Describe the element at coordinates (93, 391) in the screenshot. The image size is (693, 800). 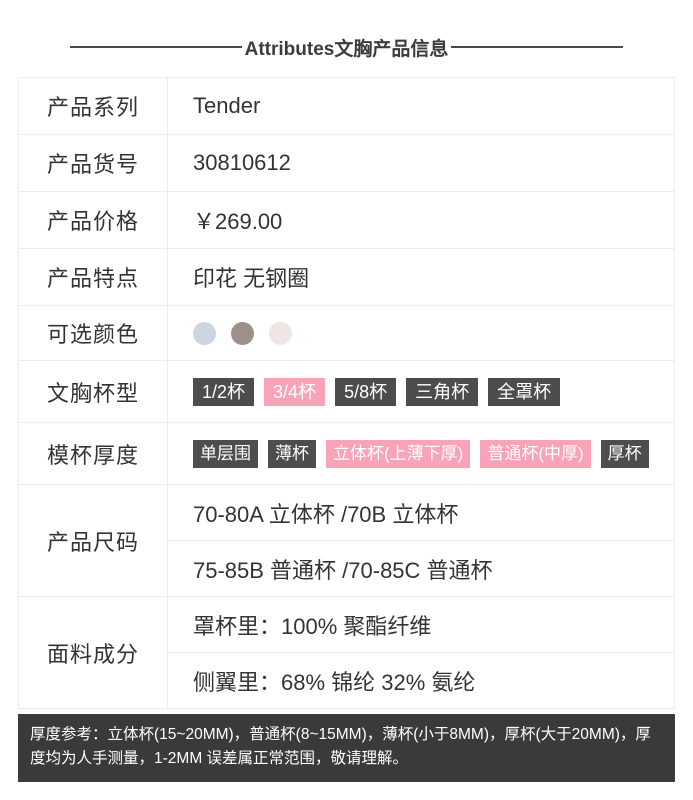
I see `row-label-cup-type: 文胸杯型` at that location.